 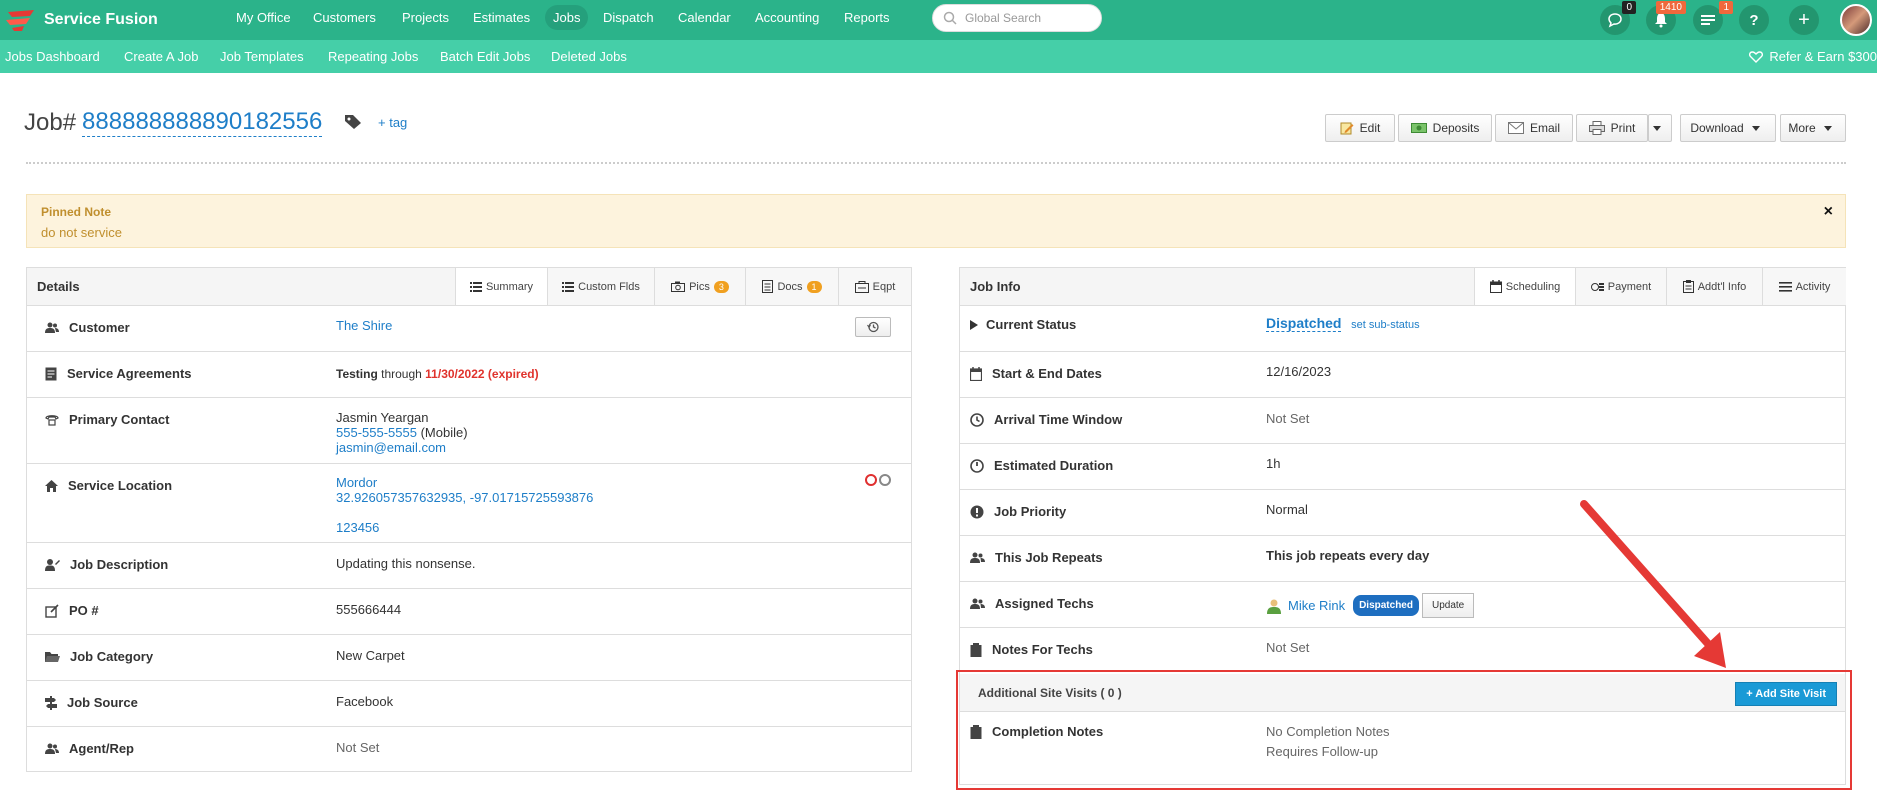 I want to click on users-icon, so click(x=977, y=603).